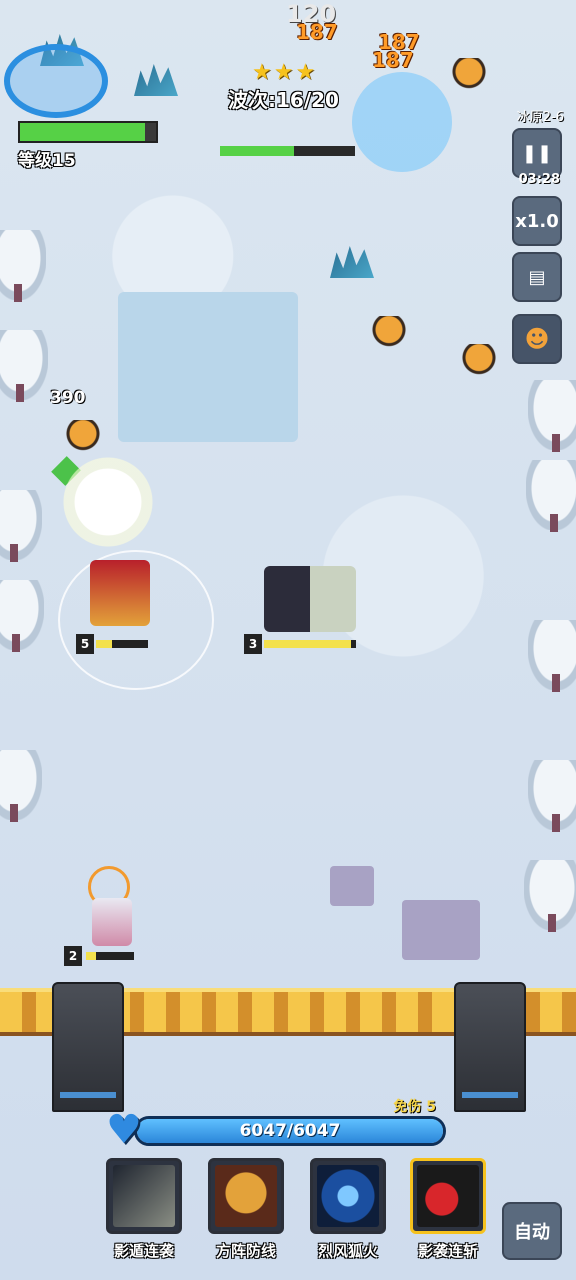 The image size is (576, 1280). I want to click on scroll-icon, so click(144, 1196).